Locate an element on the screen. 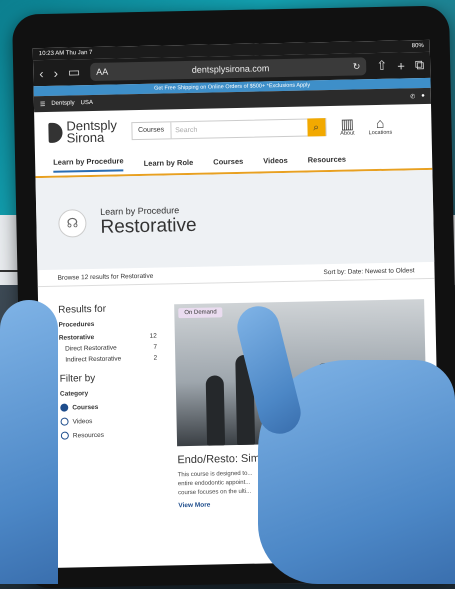 The image size is (455, 589). filter-option-resources: Resources is located at coordinates (109, 435).